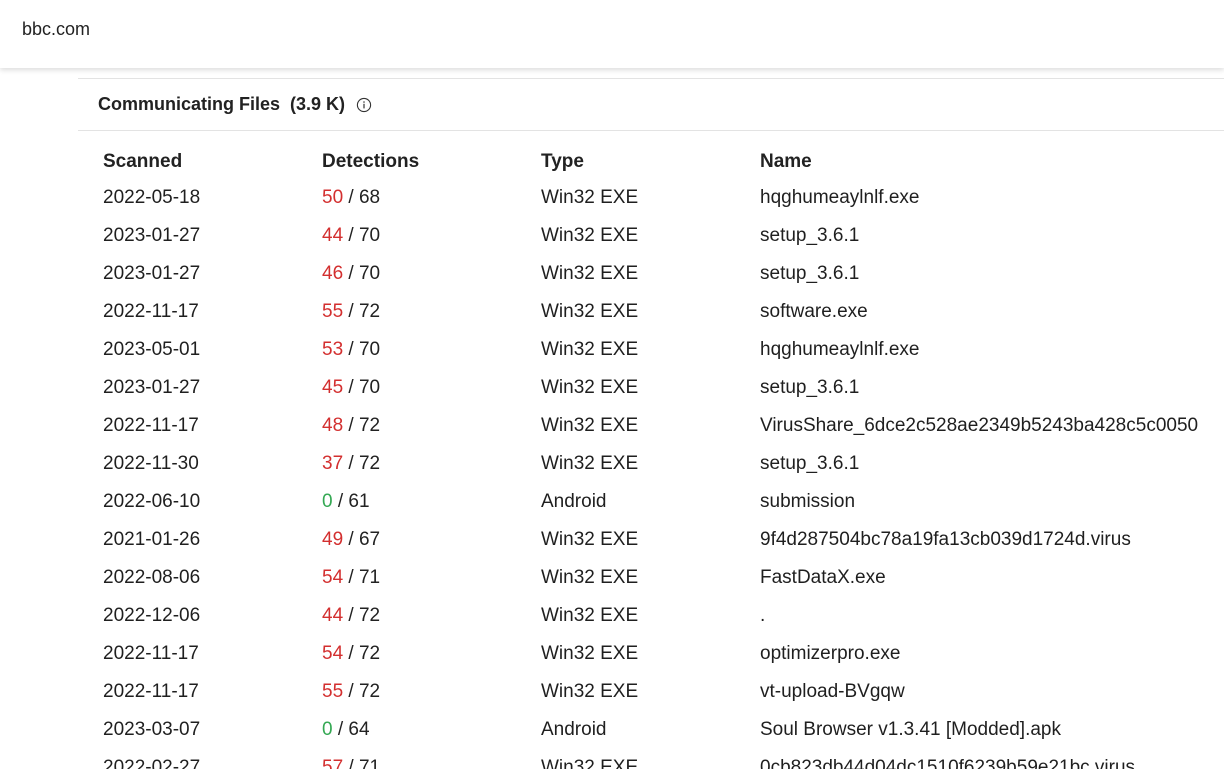 This screenshot has height=769, width=1224. Describe the element at coordinates (152, 729) in the screenshot. I see `scanned-date: 2023-03-07` at that location.